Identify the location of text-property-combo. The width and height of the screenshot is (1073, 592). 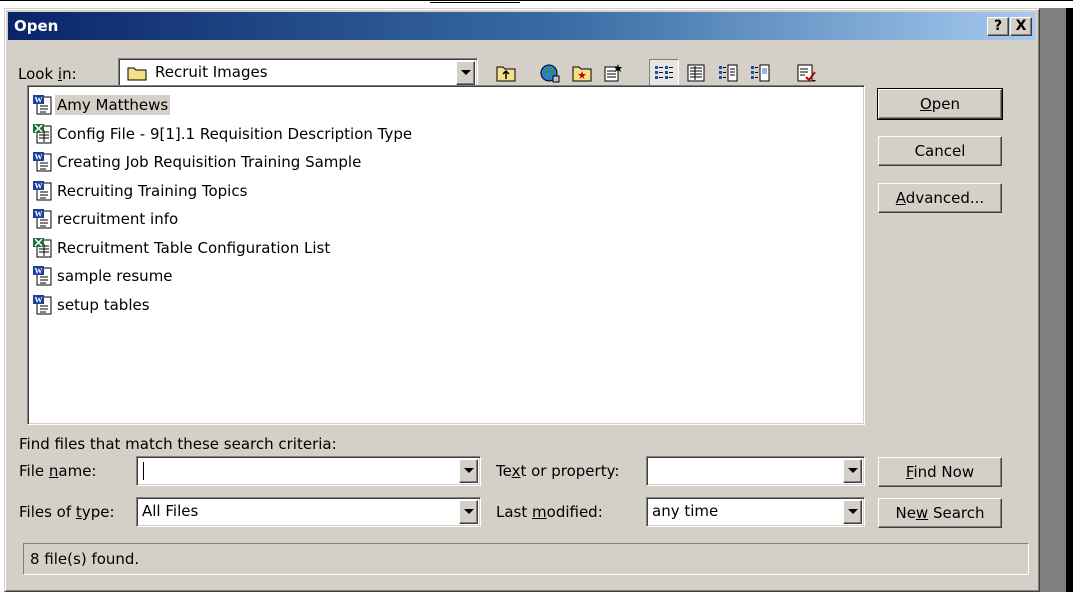
(755, 471).